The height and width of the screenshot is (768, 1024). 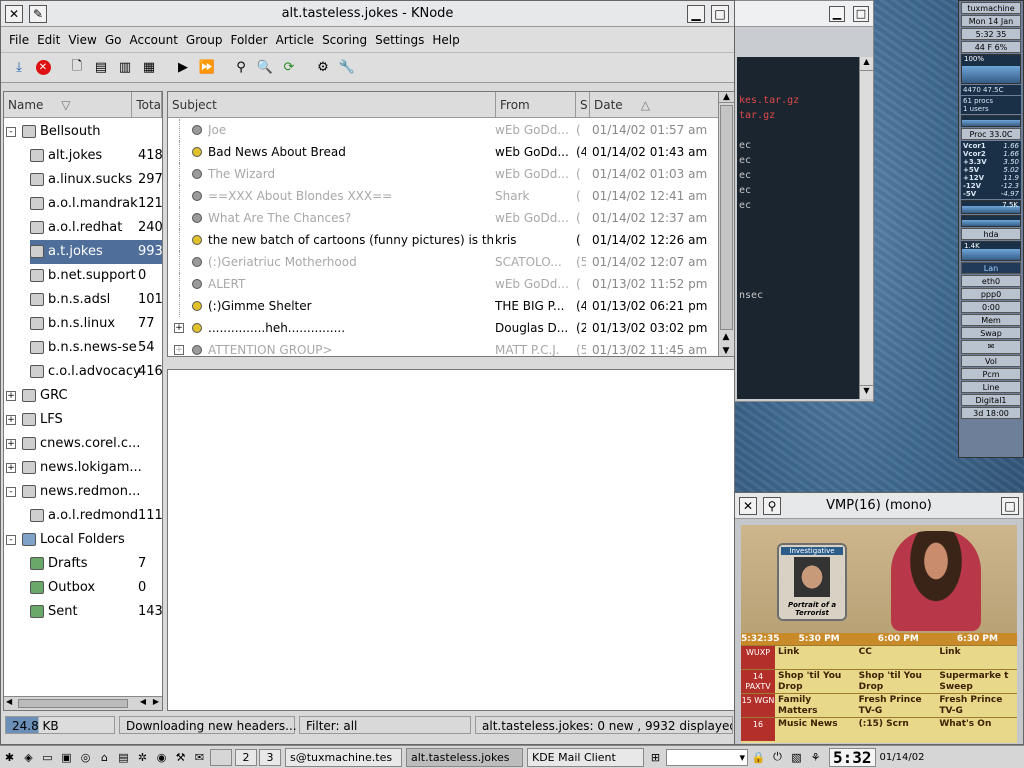 What do you see at coordinates (123, 757) in the screenshot?
I see `editor-icon: ▤` at bounding box center [123, 757].